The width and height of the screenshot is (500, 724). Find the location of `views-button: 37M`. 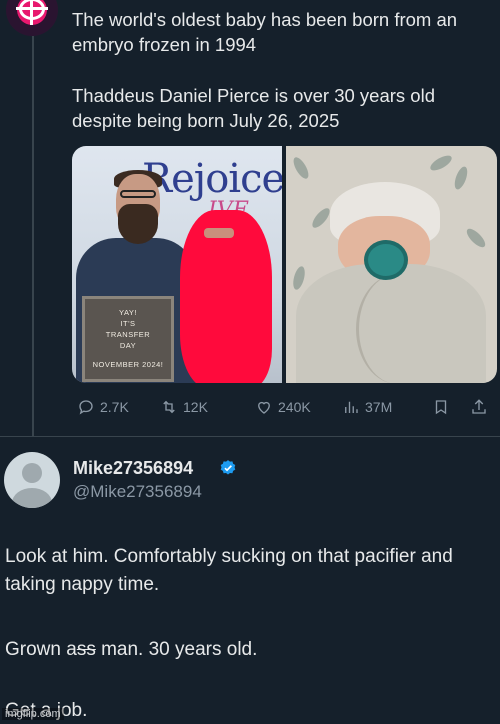

views-button: 37M is located at coordinates (367, 407).